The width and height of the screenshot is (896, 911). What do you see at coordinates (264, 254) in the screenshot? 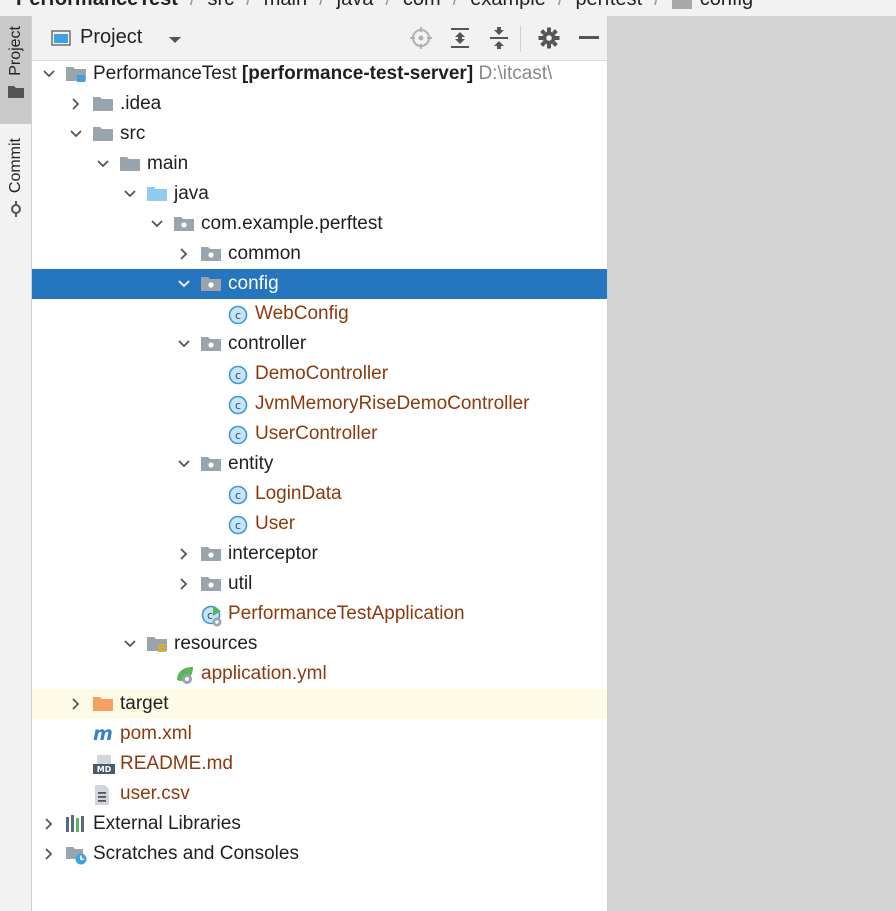
I see `tree-item-label: common` at bounding box center [264, 254].